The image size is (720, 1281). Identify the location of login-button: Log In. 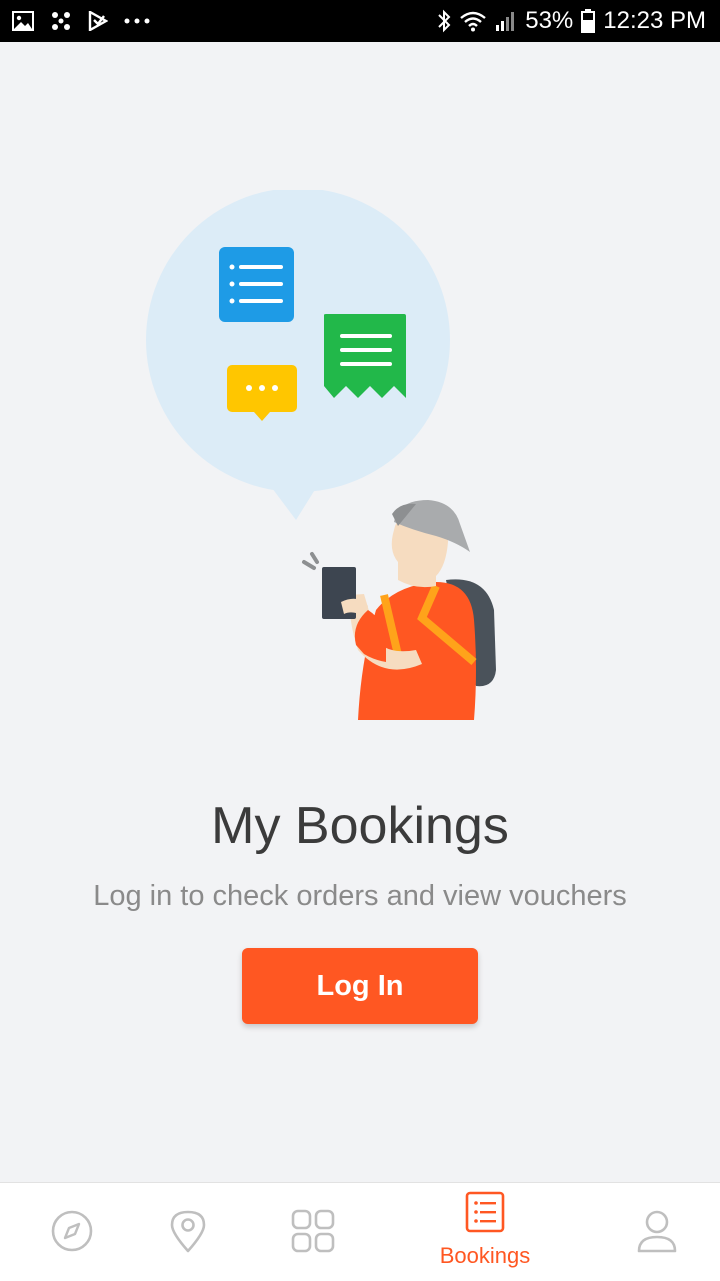
(360, 986).